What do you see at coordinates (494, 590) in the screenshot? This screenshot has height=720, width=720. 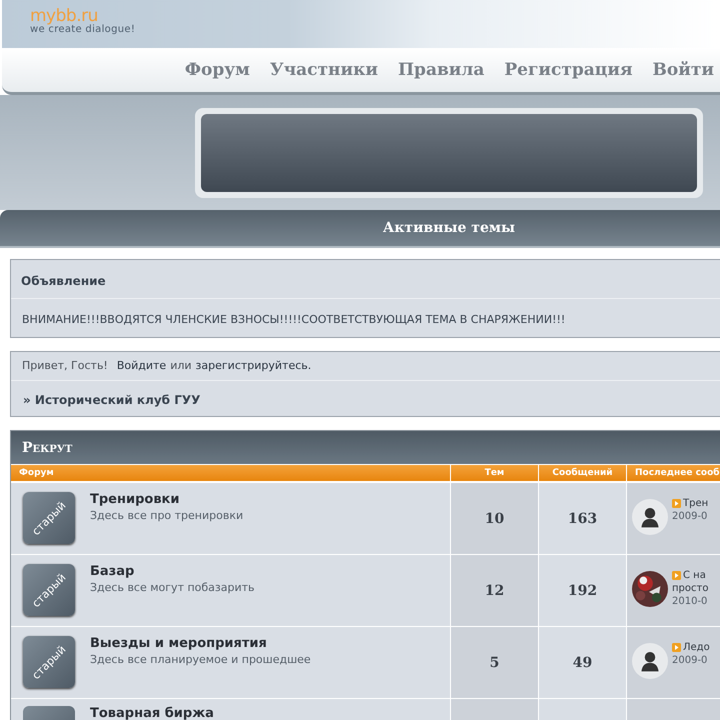 I see `topics-count: 12` at bounding box center [494, 590].